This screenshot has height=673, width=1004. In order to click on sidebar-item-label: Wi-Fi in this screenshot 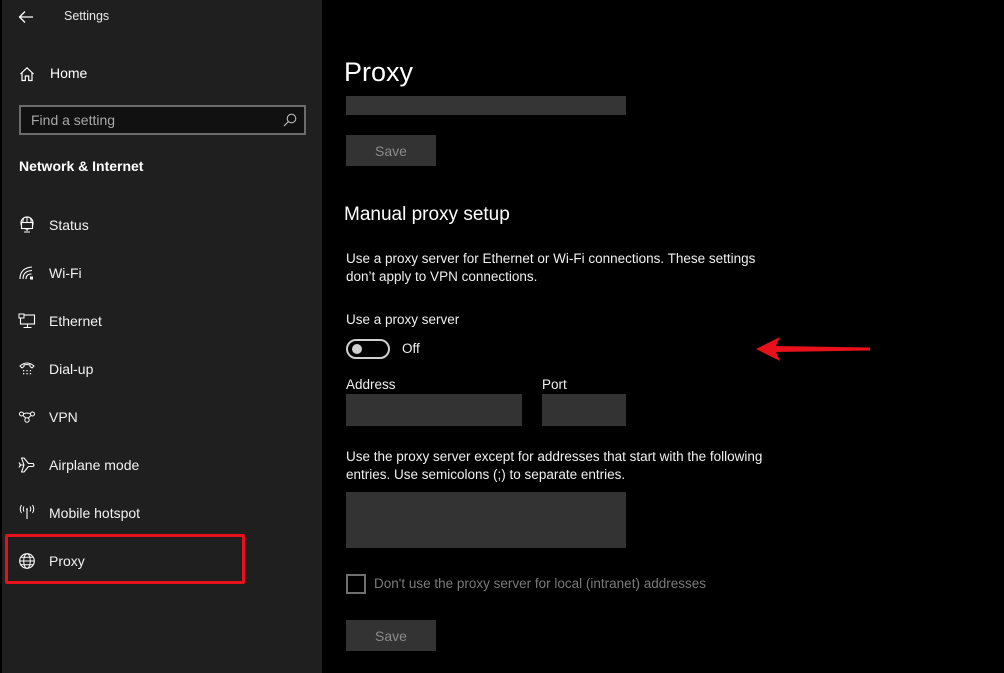, I will do `click(65, 273)`.